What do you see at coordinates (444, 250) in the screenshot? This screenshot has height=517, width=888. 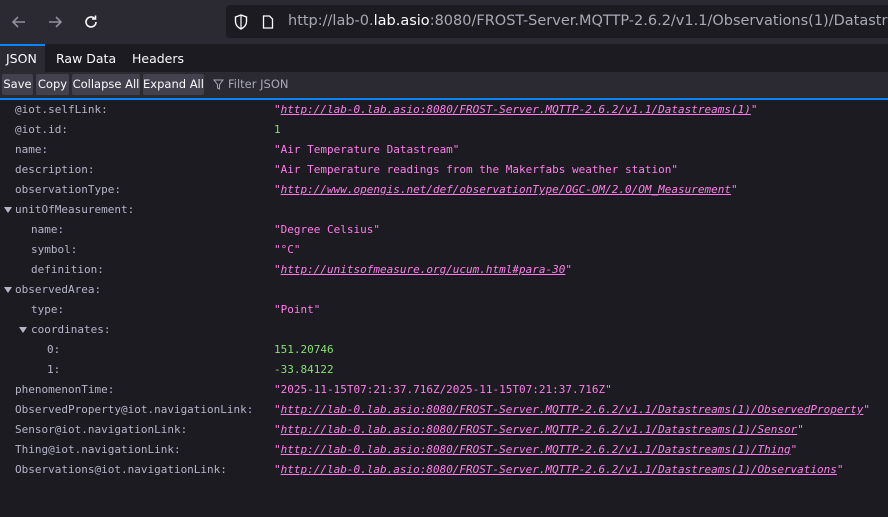 I see `json-row-unit-symbol: symbol: "°C"` at bounding box center [444, 250].